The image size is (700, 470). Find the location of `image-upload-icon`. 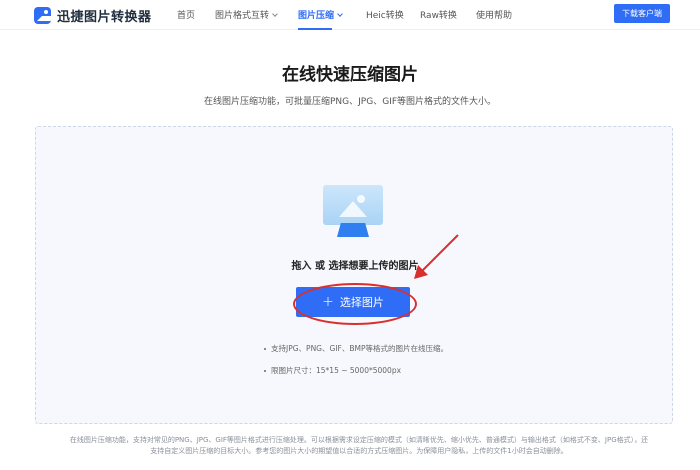

image-upload-icon is located at coordinates (353, 212).